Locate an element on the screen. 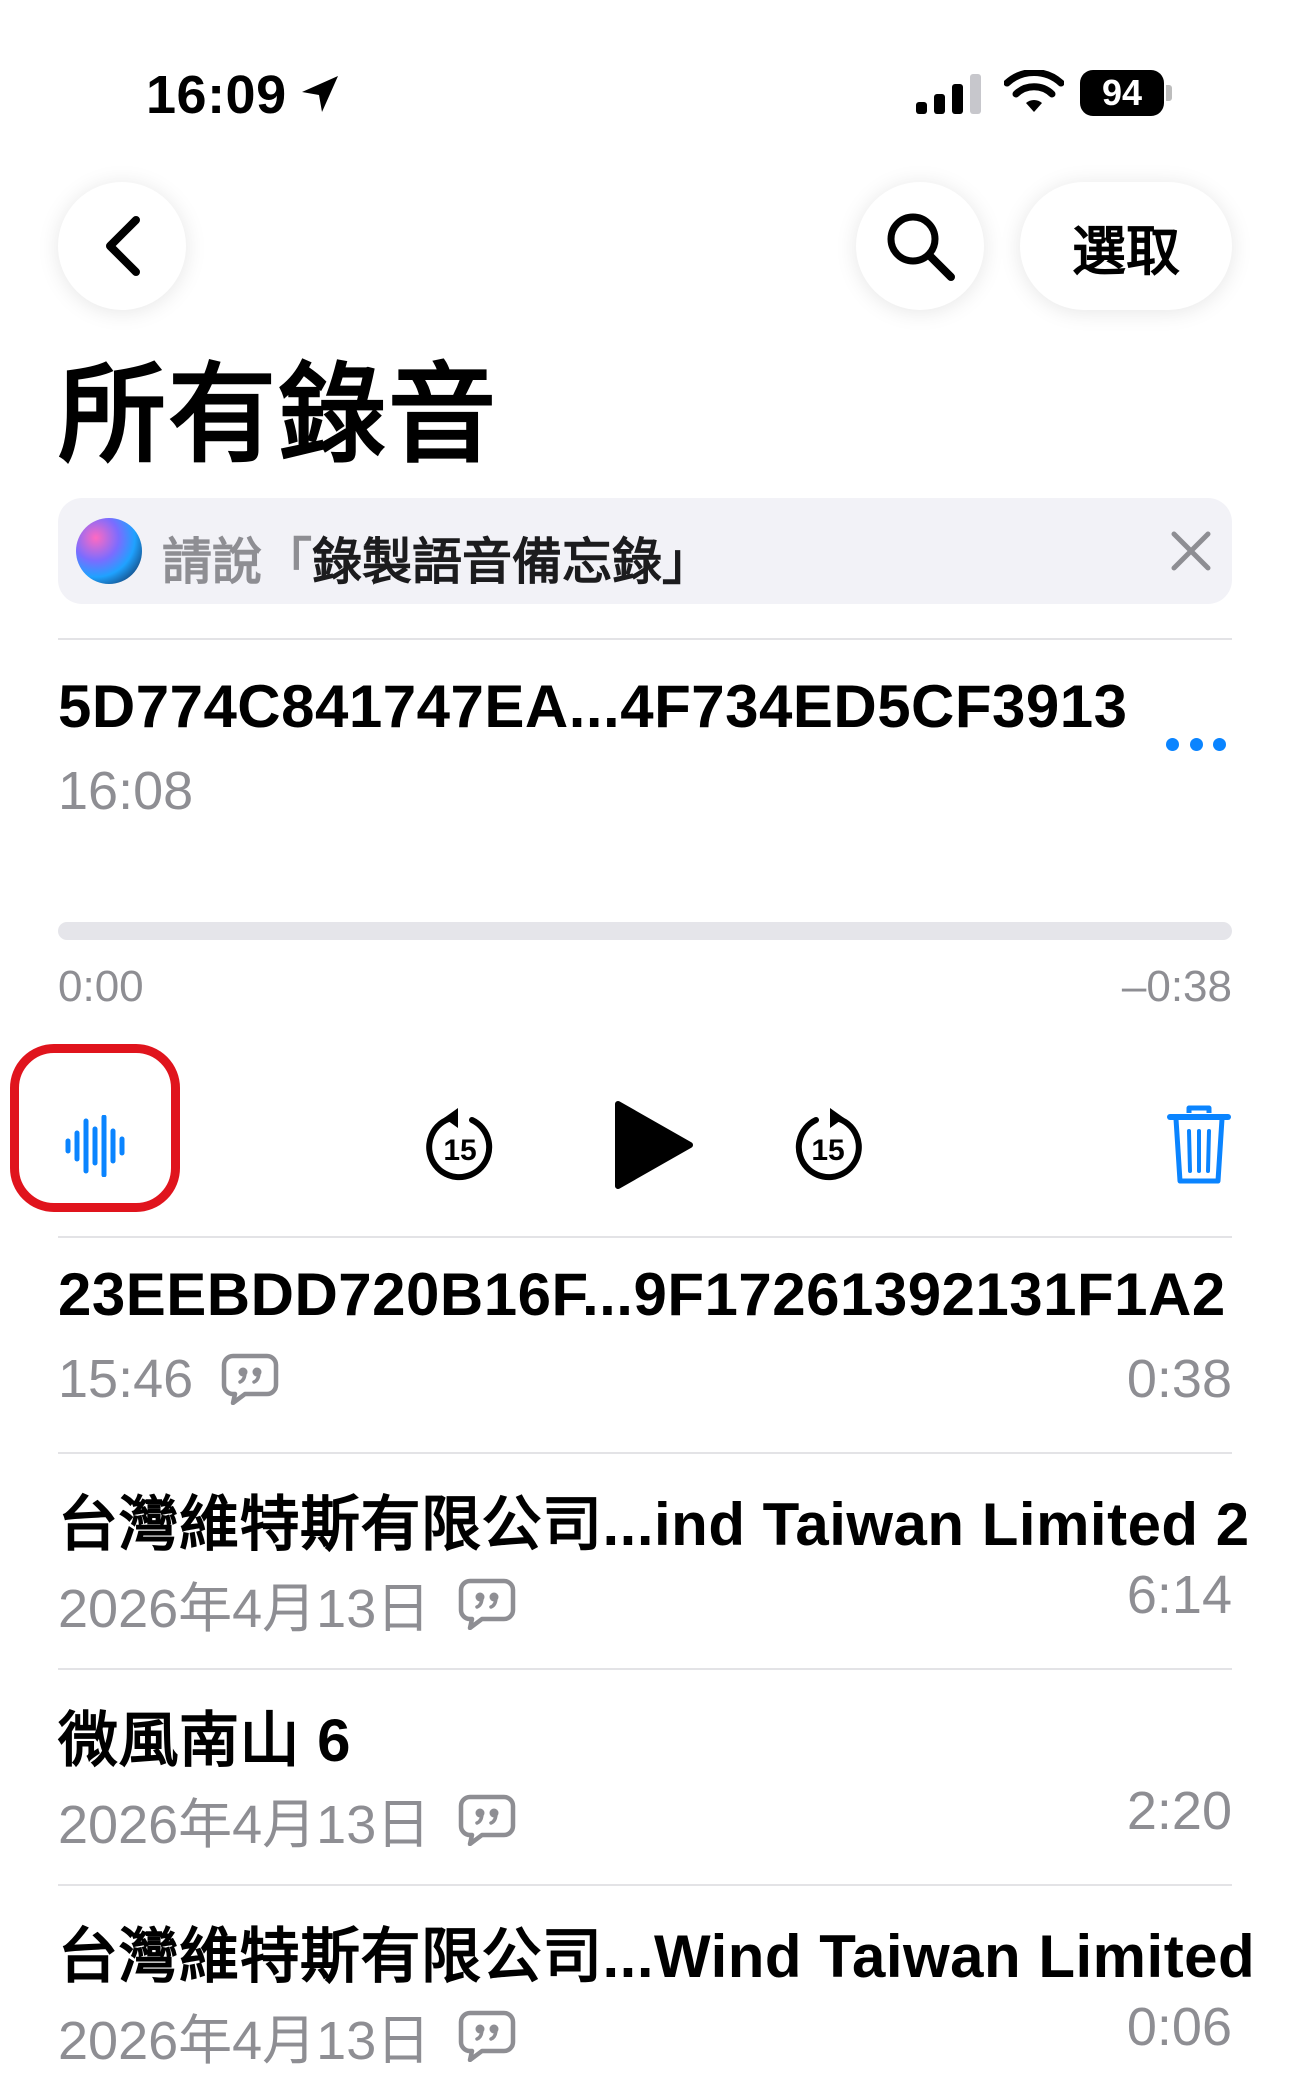 Image resolution: width=1290 pixels, height=2100 pixels. close-icon is located at coordinates (1191, 551).